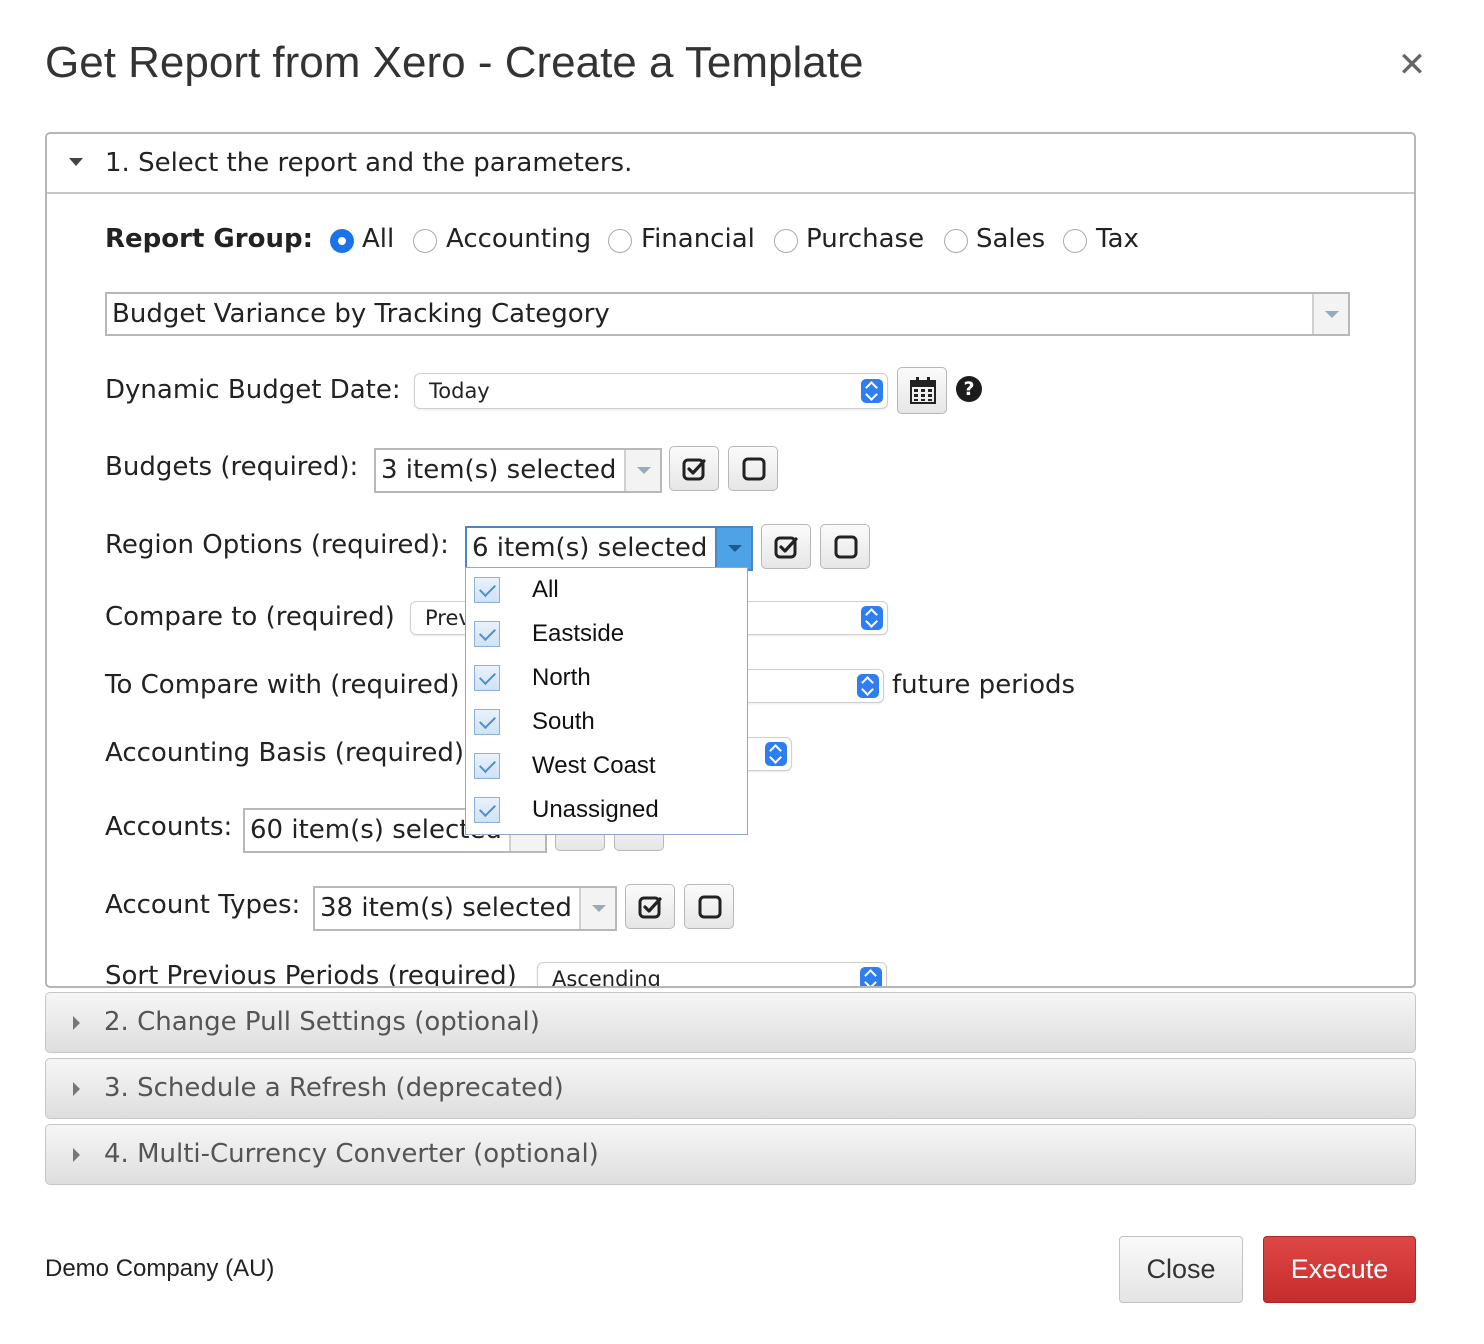 This screenshot has height=1344, width=1484. Describe the element at coordinates (730, 164) in the screenshot. I see `section-header-1: 1. Select the report and the parameters.` at that location.